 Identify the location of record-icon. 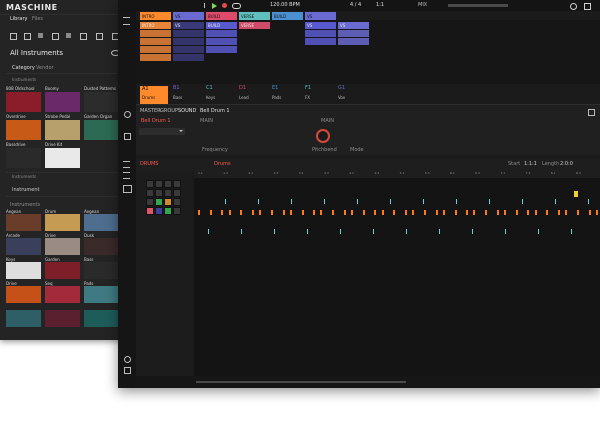
(224, 5).